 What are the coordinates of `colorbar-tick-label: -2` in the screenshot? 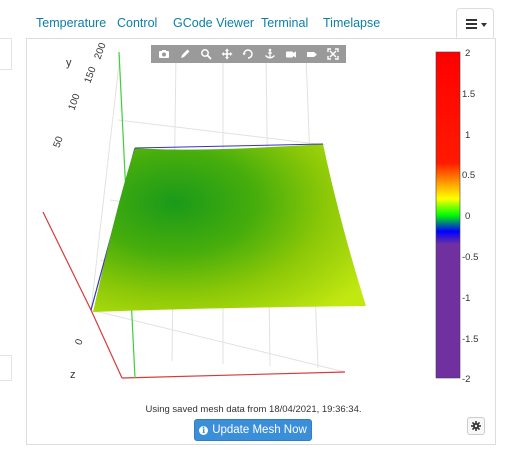 It's located at (466, 379).